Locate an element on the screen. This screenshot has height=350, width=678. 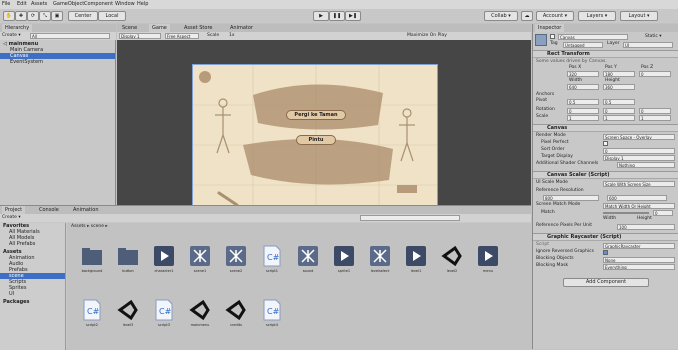
pos-y-field: 180 is located at coordinates (619, 74).